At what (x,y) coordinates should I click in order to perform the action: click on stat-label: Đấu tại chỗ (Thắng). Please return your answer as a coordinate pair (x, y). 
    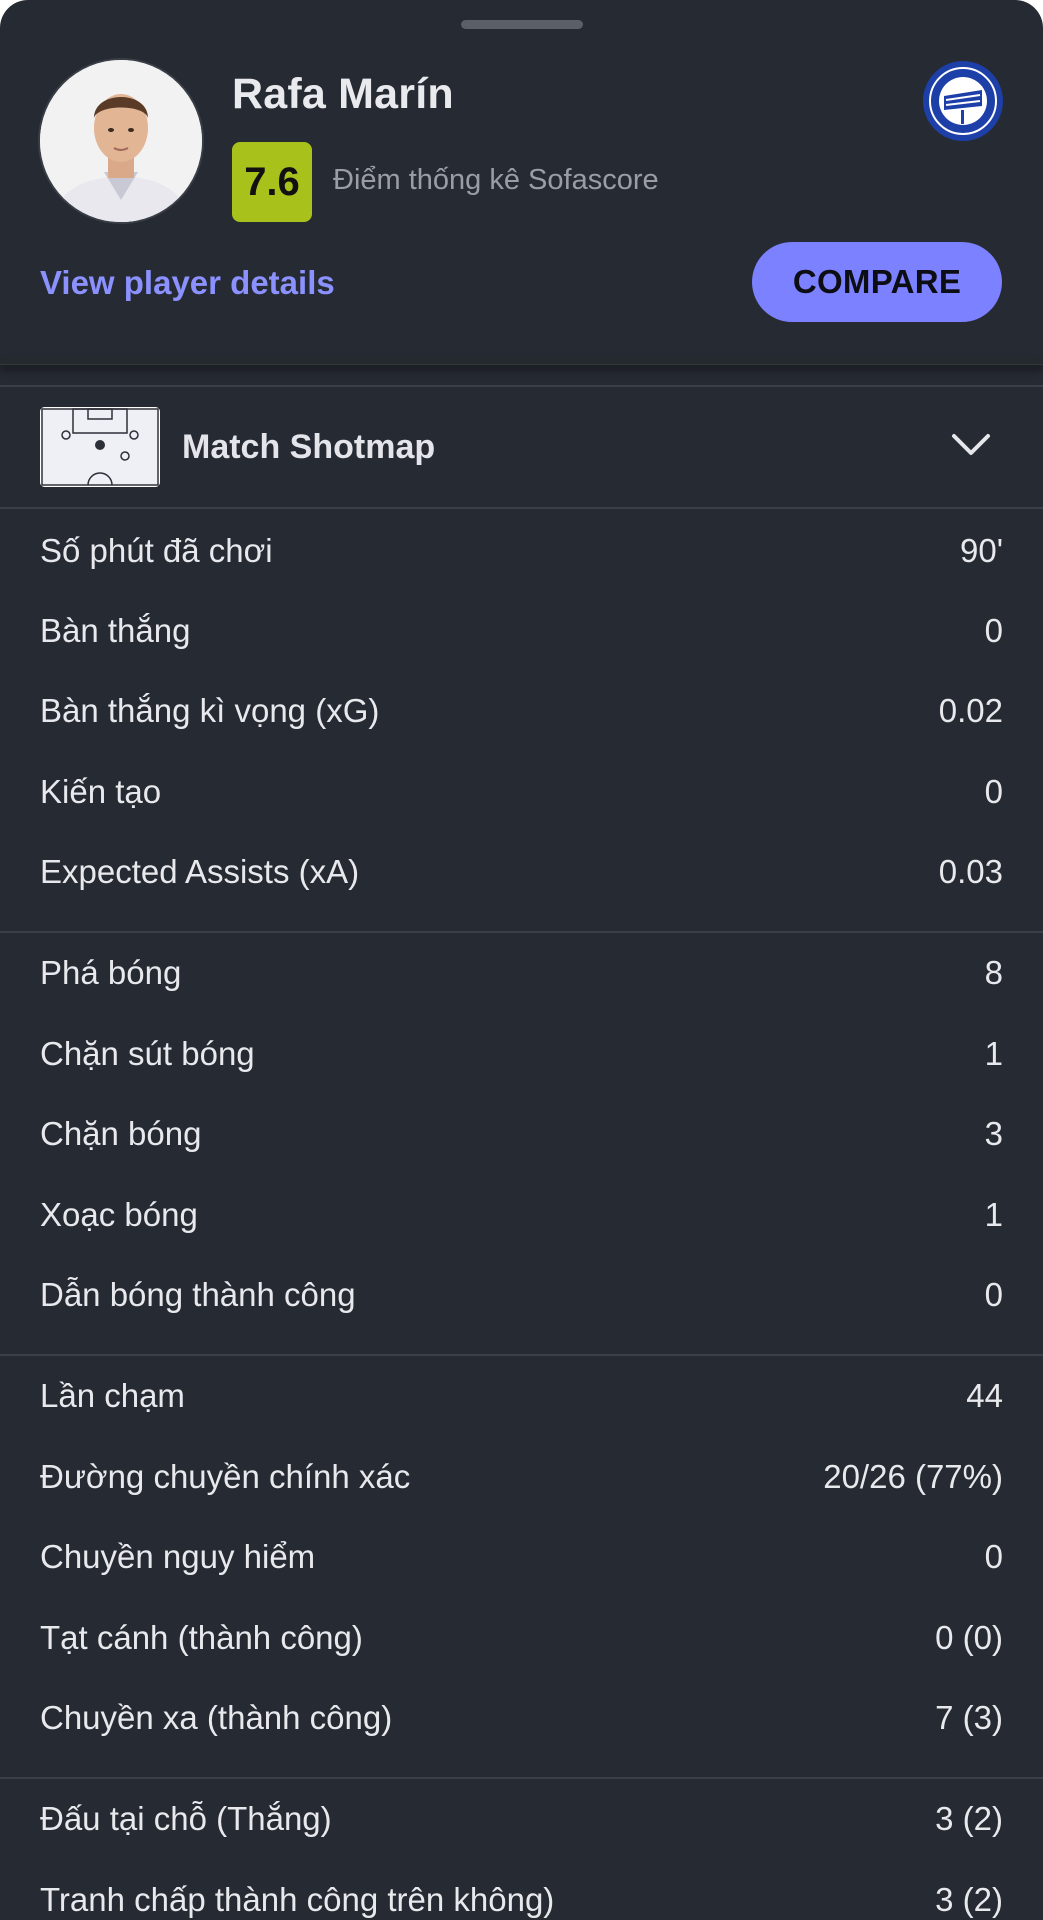
    Looking at the image, I should click on (186, 1818).